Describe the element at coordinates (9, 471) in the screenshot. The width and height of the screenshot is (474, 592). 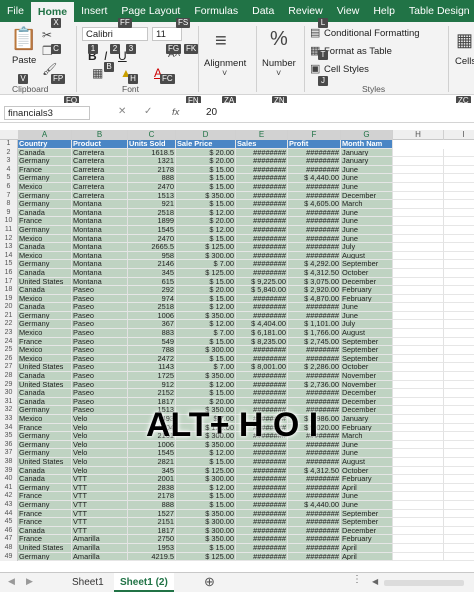
I see `row-number: 39` at that location.